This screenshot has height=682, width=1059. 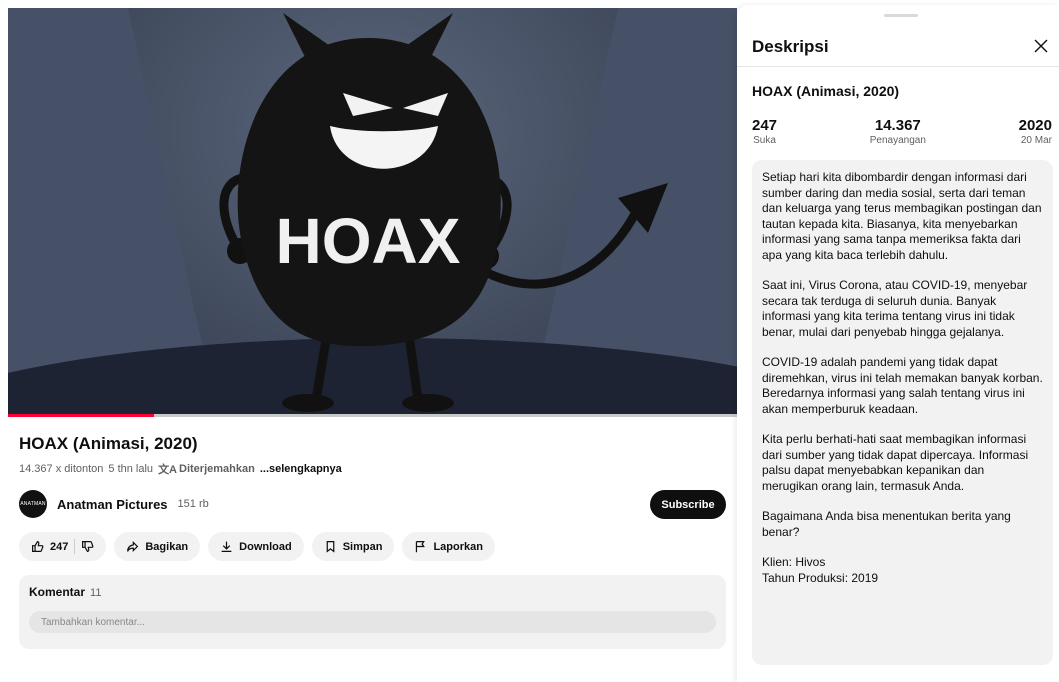 What do you see at coordinates (790, 46) in the screenshot?
I see `panel-title: Deskripsi` at bounding box center [790, 46].